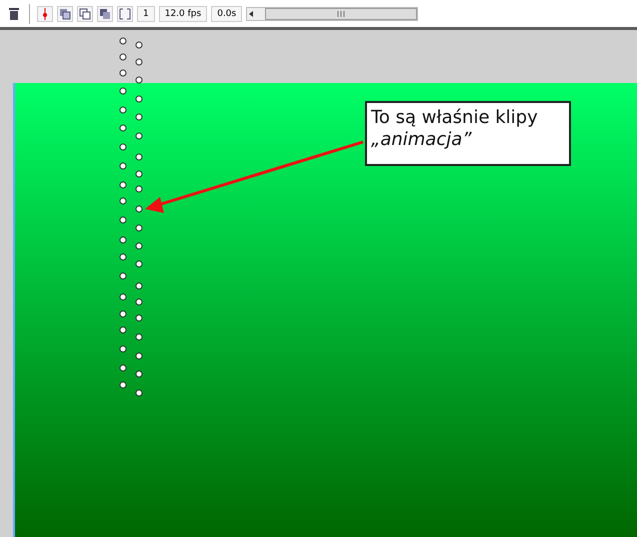  What do you see at coordinates (146, 14) in the screenshot?
I see `frame-number: 1` at bounding box center [146, 14].